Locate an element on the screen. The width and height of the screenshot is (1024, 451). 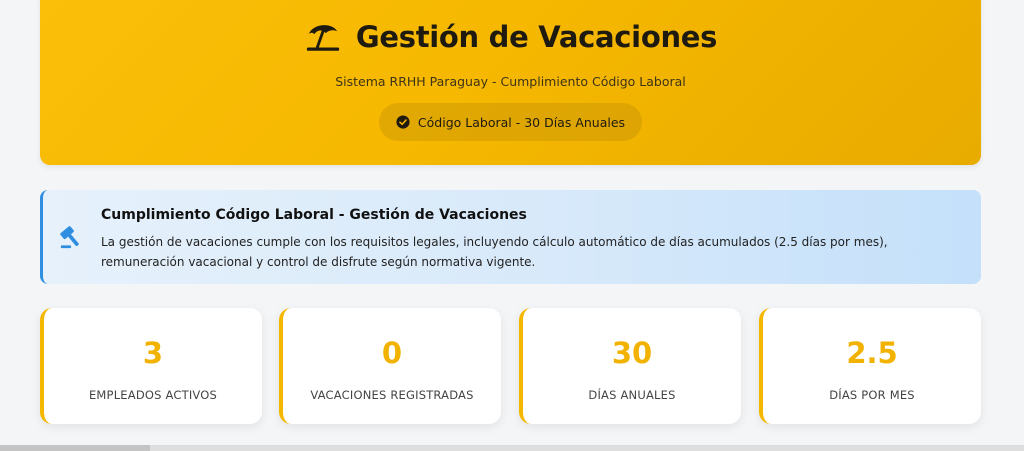
stat-value: 0 is located at coordinates (392, 353).